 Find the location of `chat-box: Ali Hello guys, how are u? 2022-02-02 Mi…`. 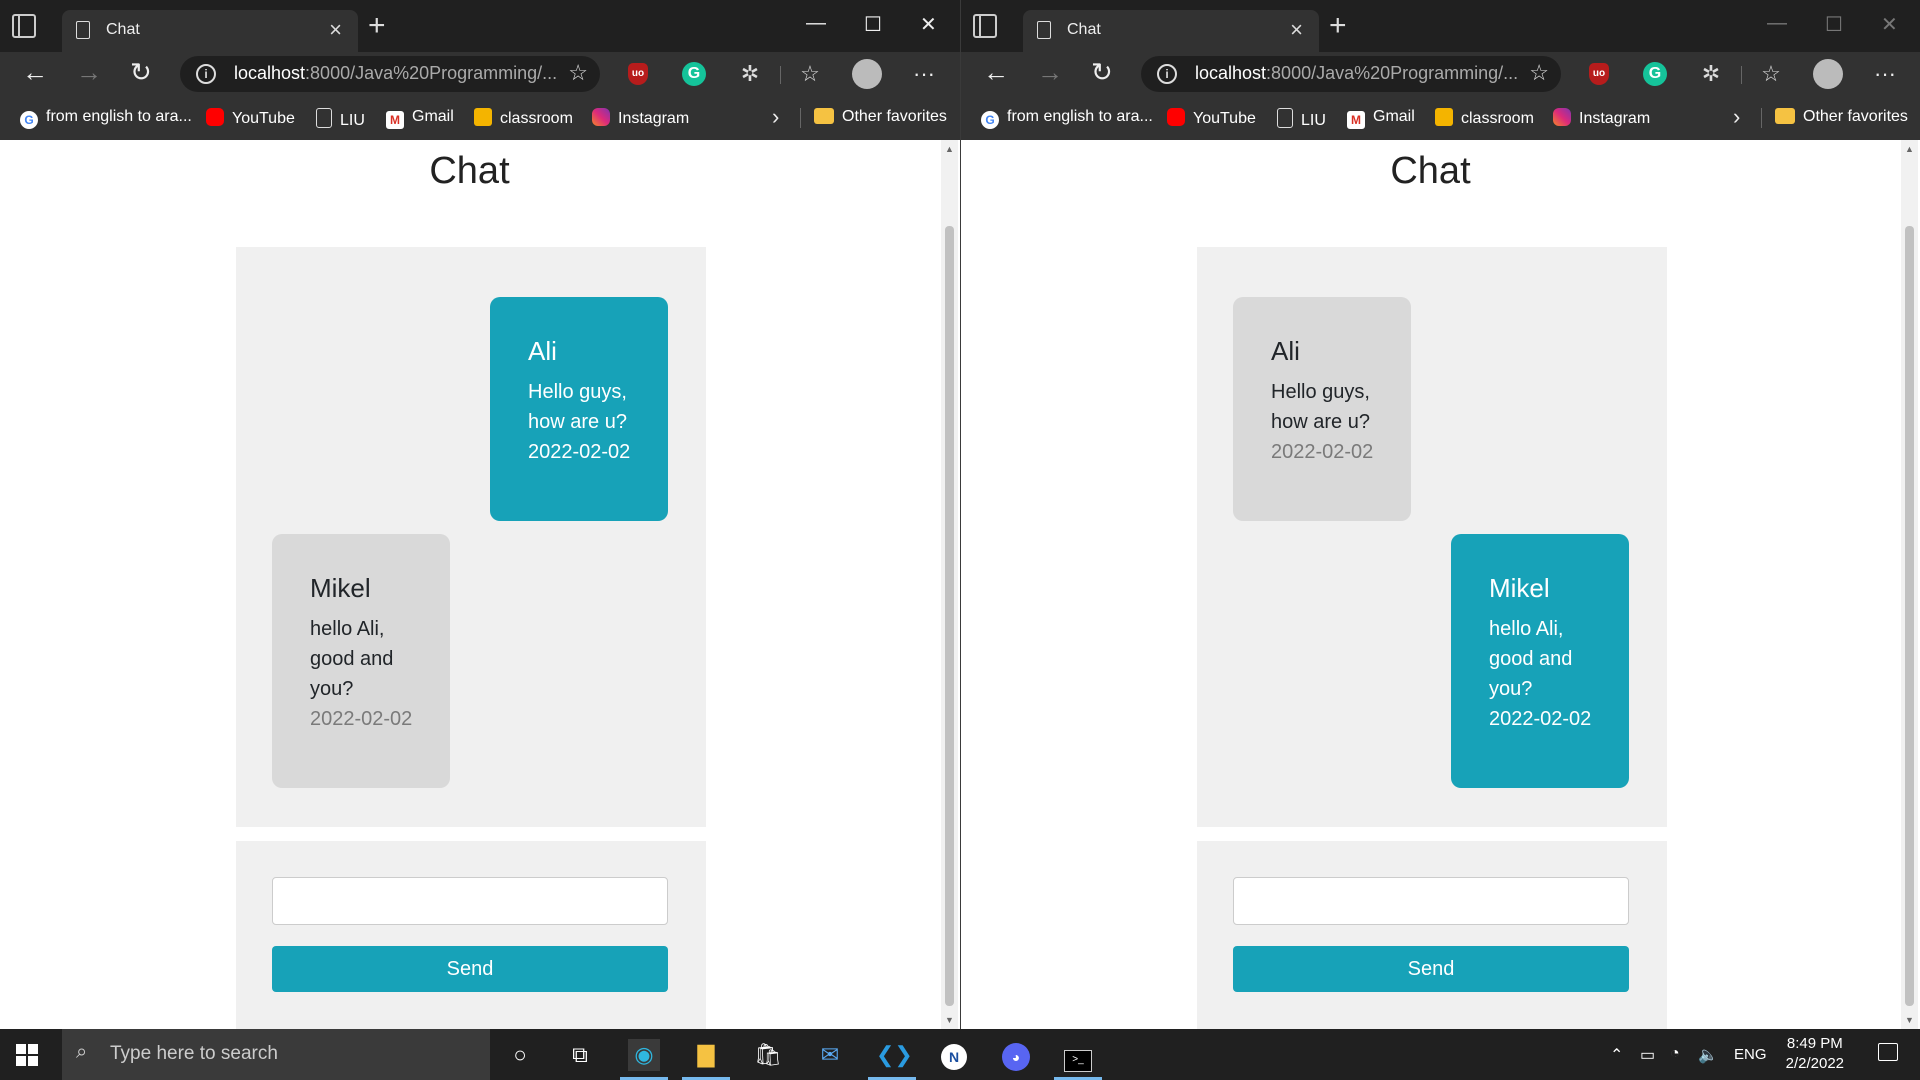

chat-box: Ali Hello guys, how are u? 2022-02-02 Mi… is located at coordinates (471, 537).